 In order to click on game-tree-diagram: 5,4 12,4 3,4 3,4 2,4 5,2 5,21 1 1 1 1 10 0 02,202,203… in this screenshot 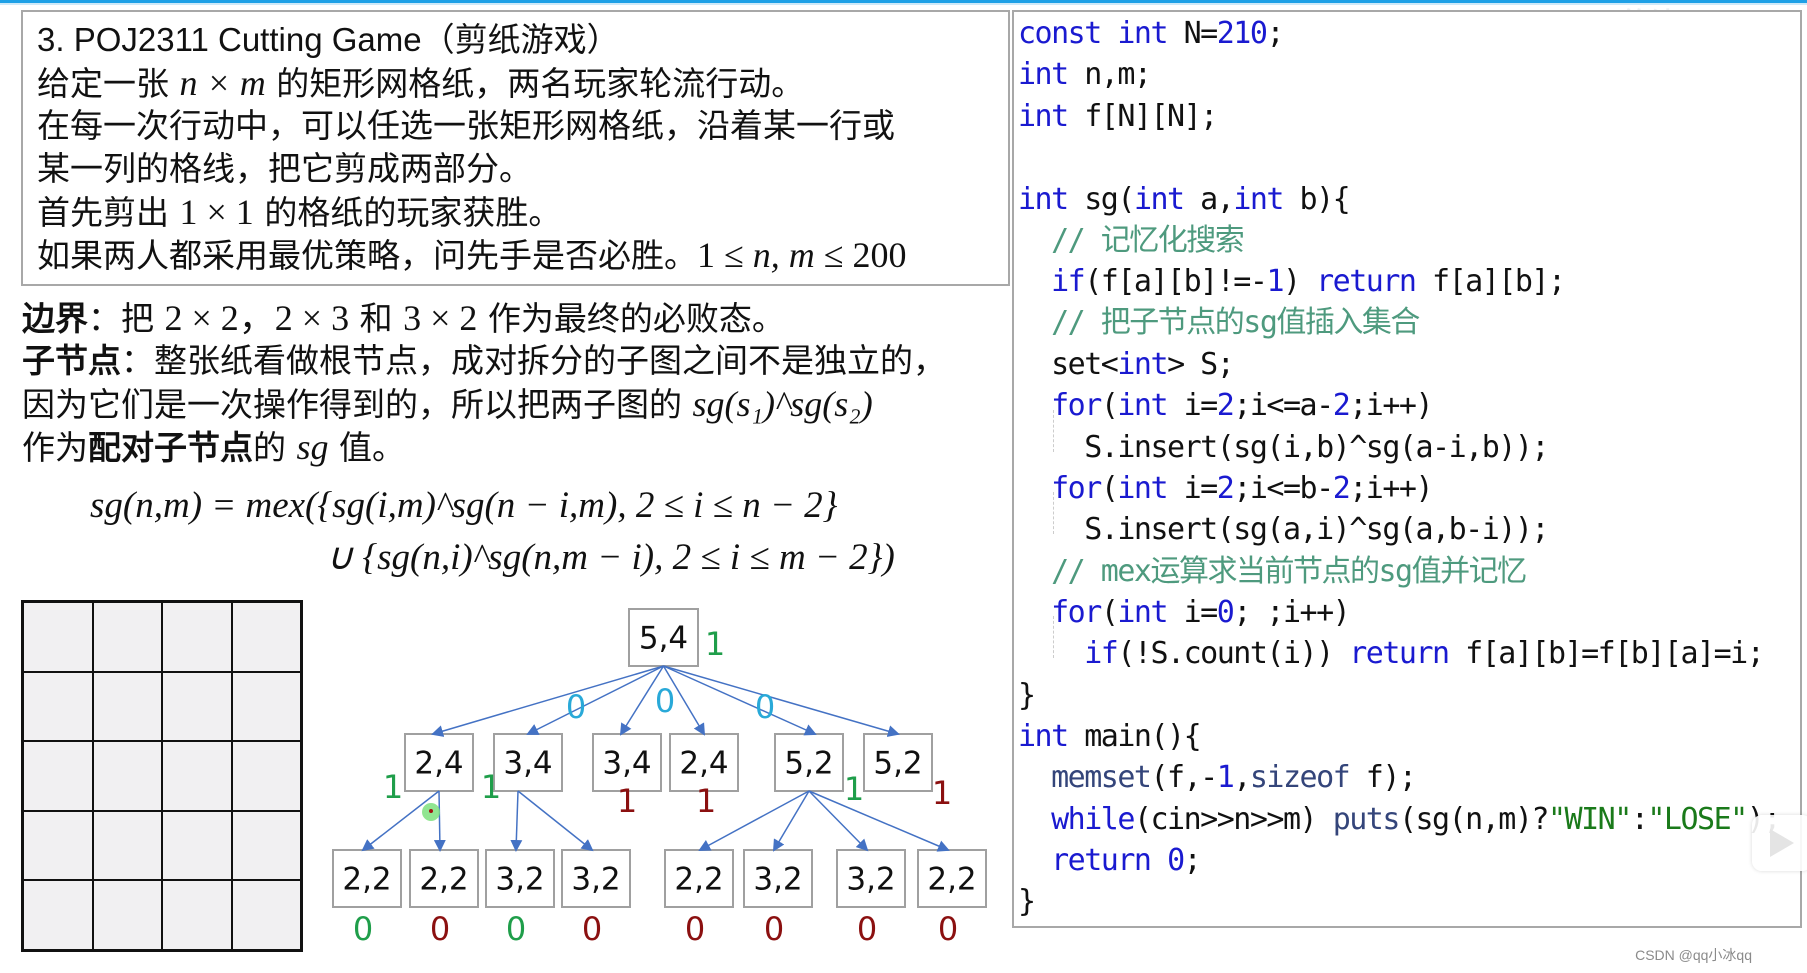, I will do `click(659, 778)`.